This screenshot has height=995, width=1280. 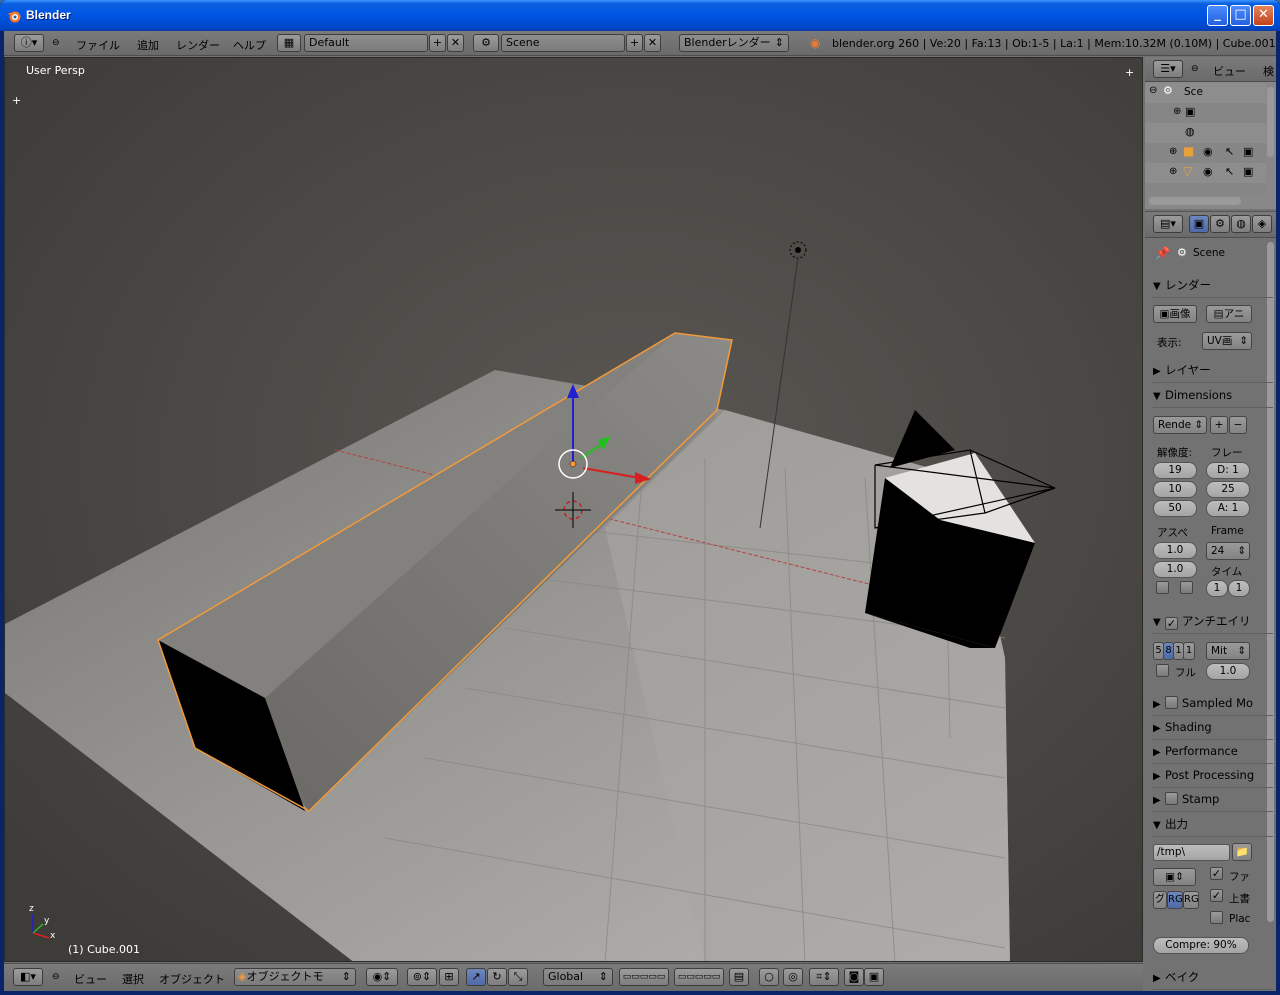 I want to click on layers-panel-header: ▶ レイヤー, so click(x=1213, y=372).